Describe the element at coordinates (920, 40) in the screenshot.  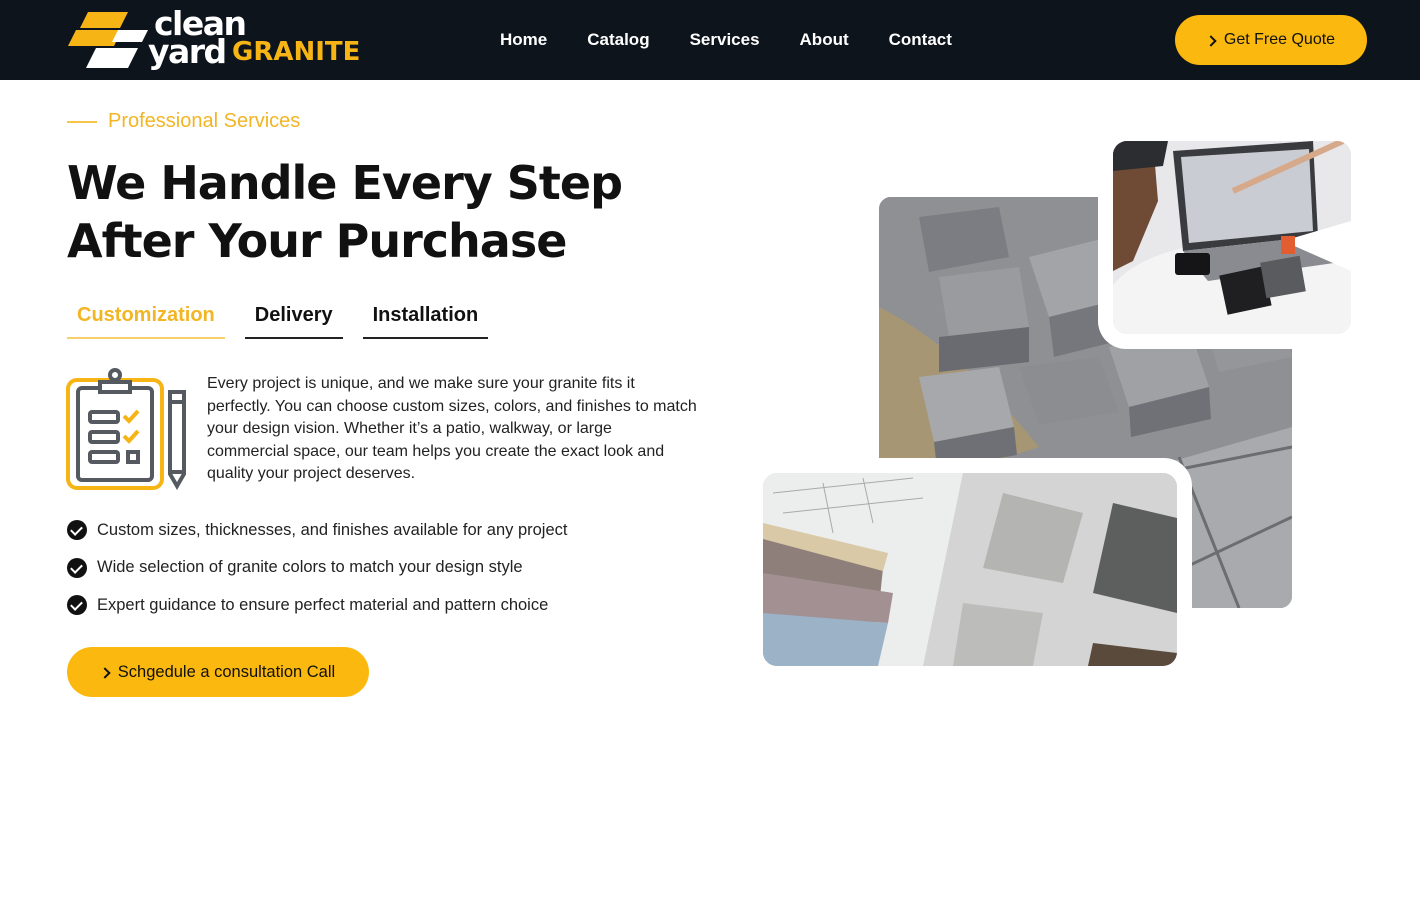
I see `nav-contact: Contact` at that location.